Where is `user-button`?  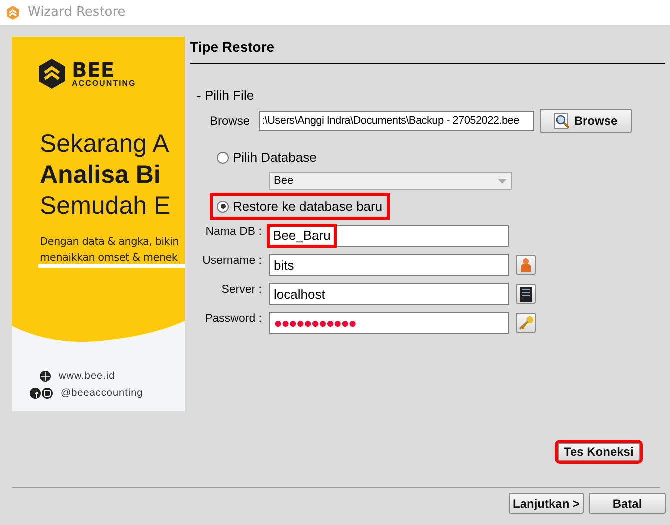 user-button is located at coordinates (526, 265).